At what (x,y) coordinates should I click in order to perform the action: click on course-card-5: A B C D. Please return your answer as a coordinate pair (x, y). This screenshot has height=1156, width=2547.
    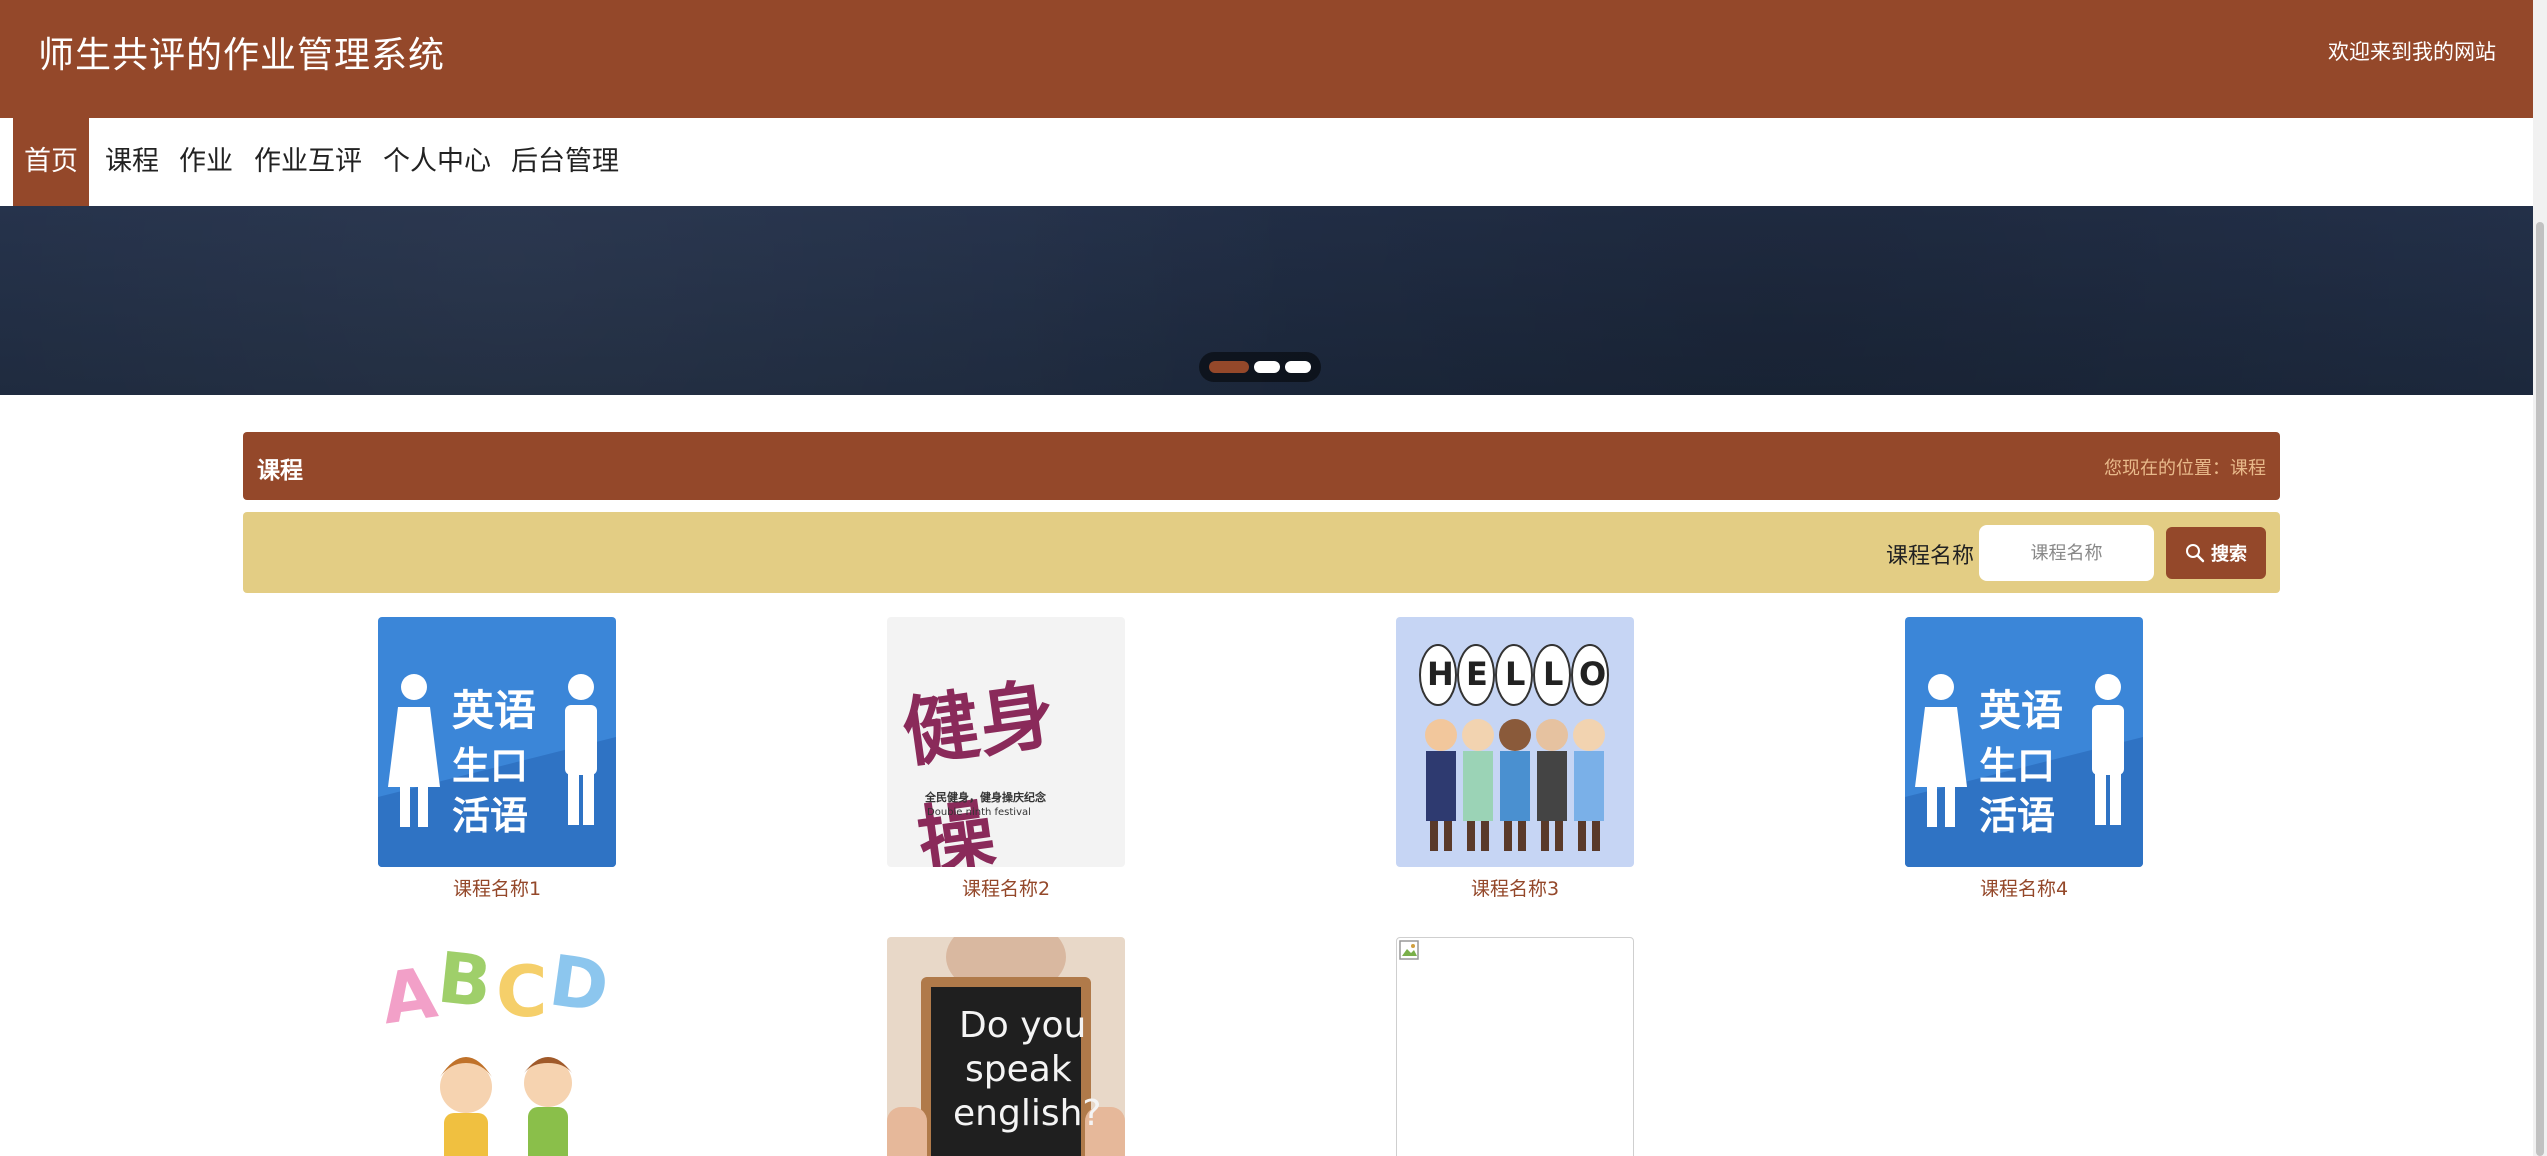
    Looking at the image, I should click on (497, 1046).